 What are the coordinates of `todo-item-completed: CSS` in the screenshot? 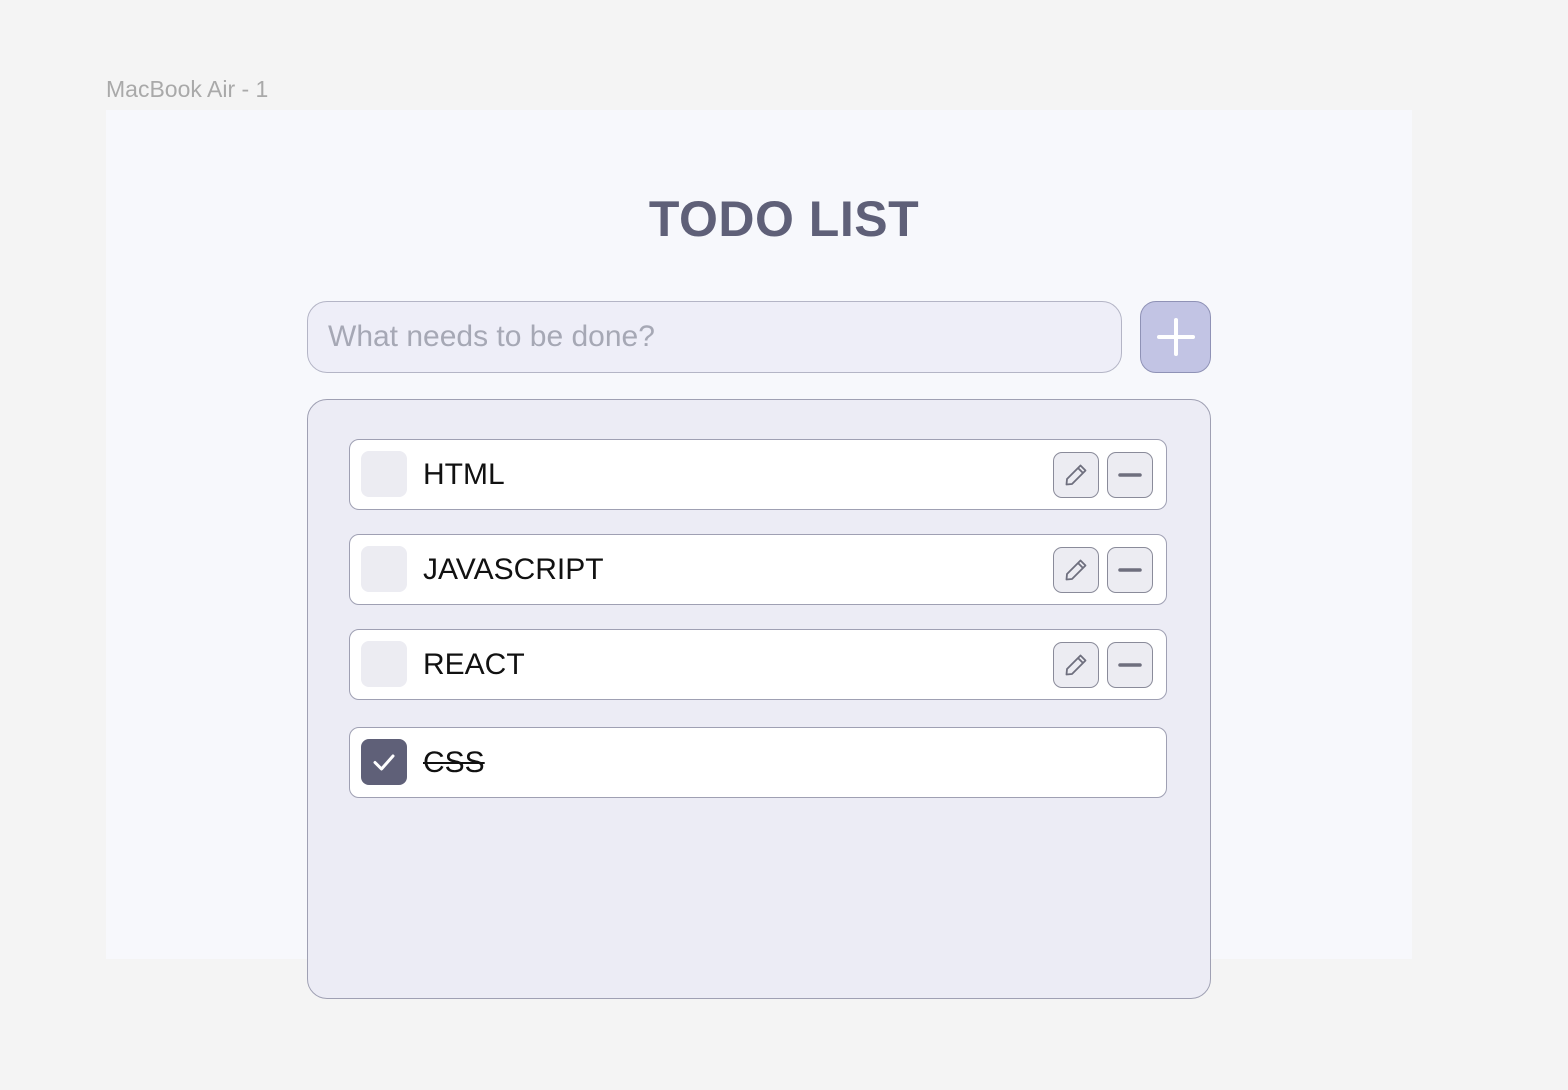 It's located at (758, 762).